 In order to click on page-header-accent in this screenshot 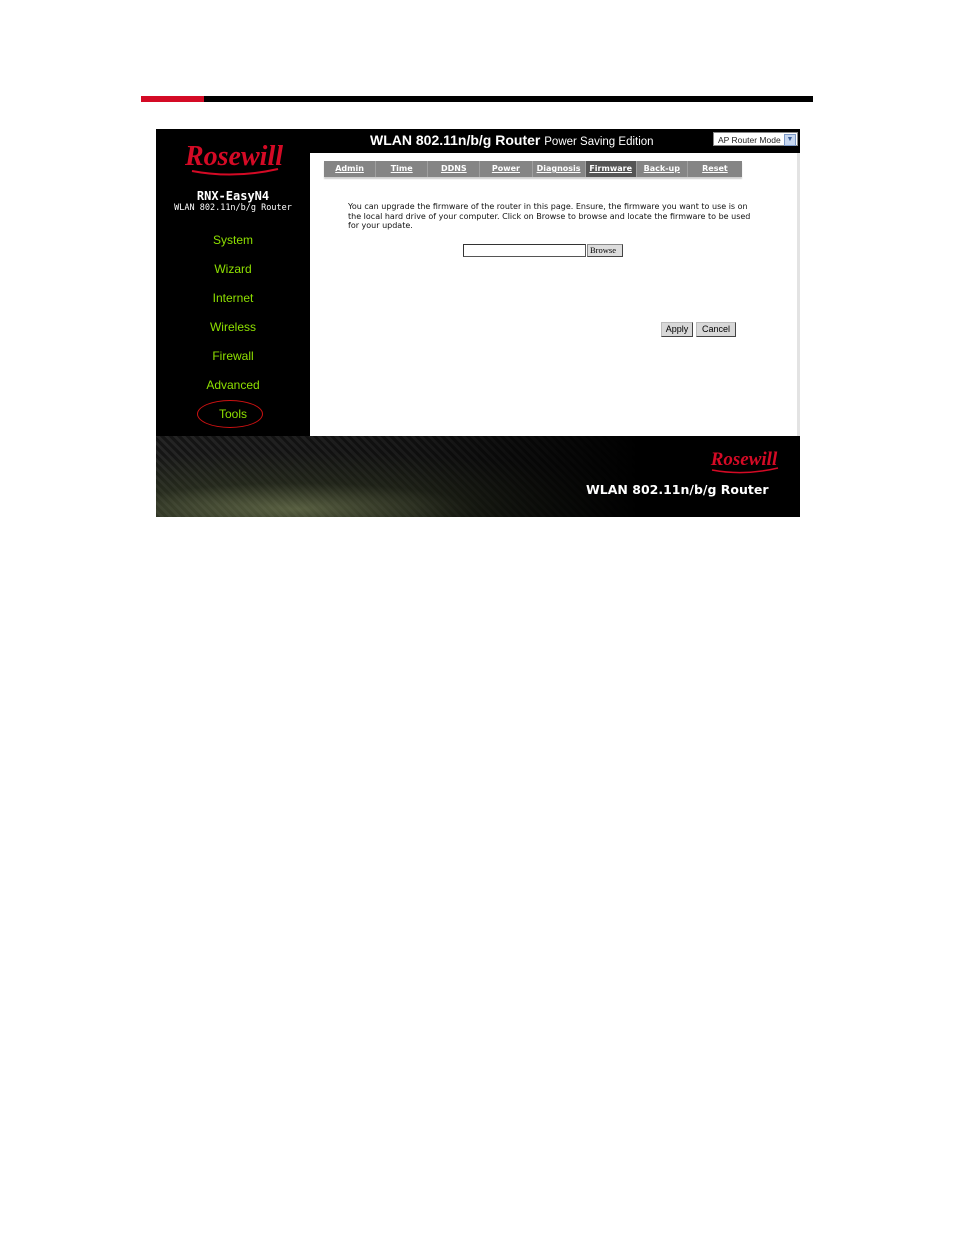, I will do `click(172, 99)`.